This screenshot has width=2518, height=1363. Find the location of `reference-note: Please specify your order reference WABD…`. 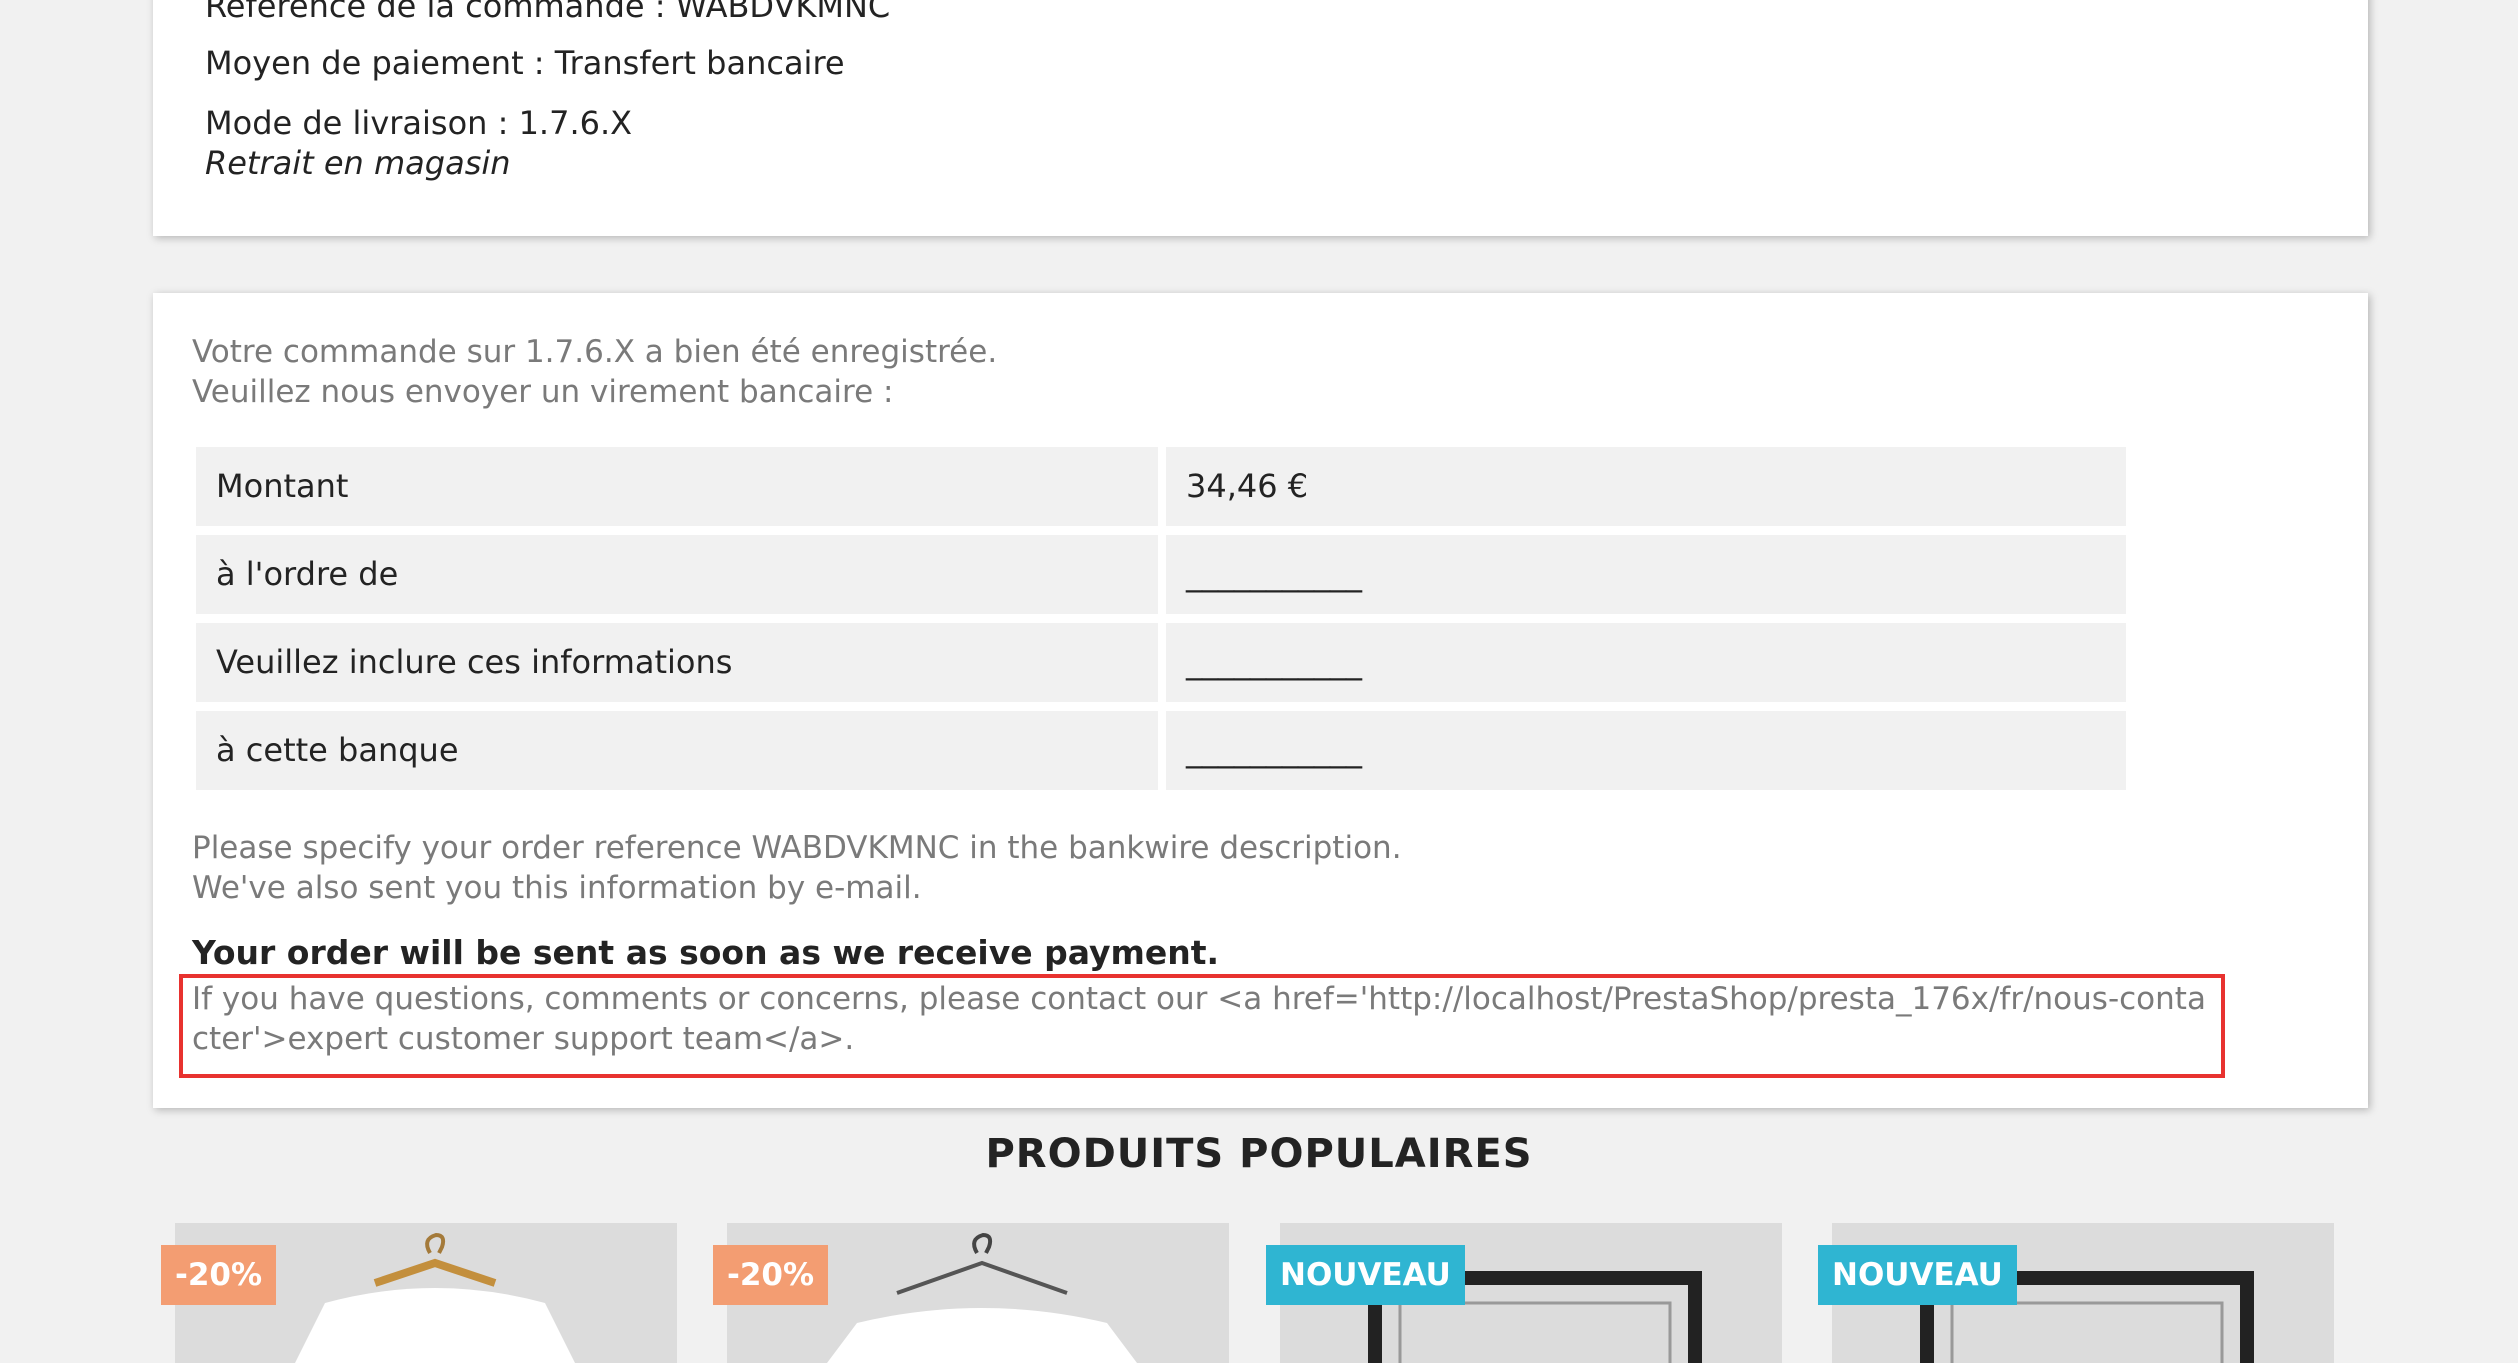

reference-note: Please specify your order reference WABD… is located at coordinates (797, 848).